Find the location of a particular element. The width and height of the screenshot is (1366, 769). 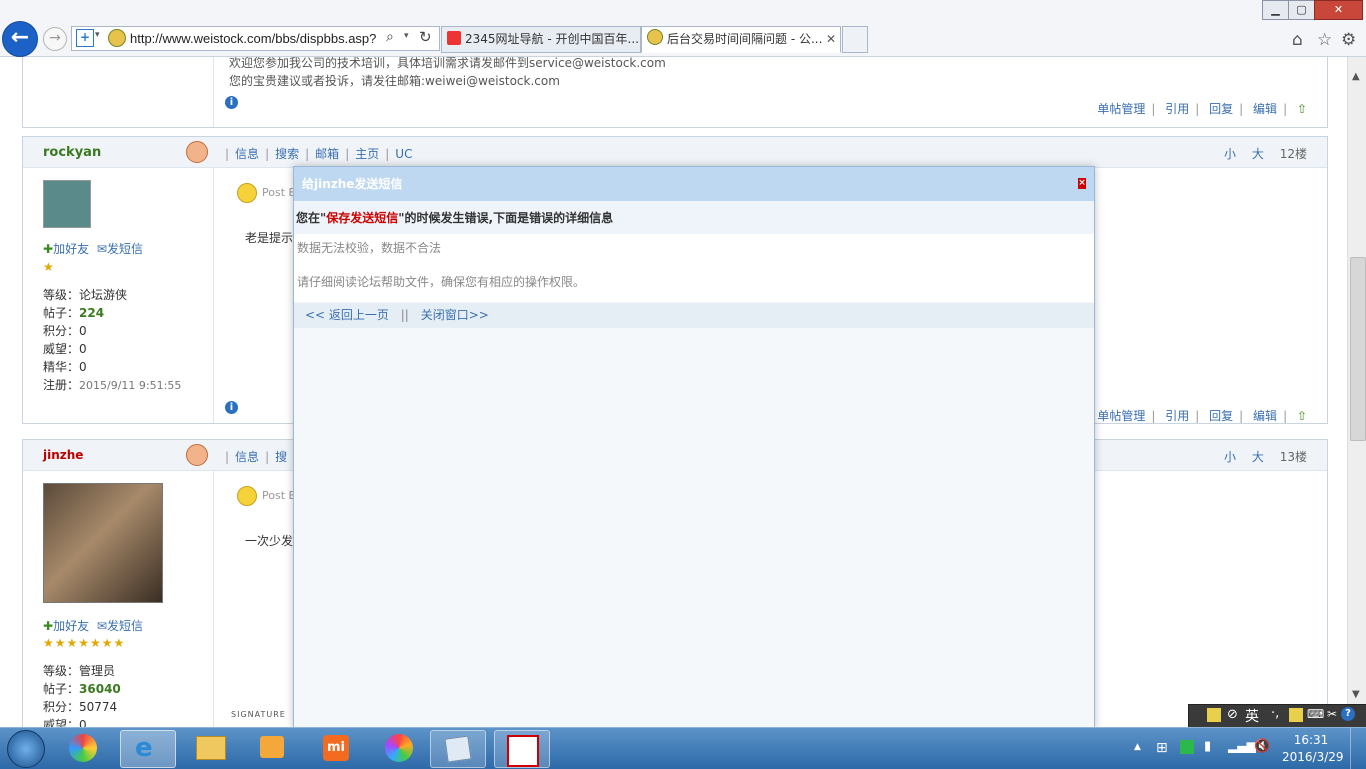

taskbar-notepad-icon is located at coordinates (458, 749).